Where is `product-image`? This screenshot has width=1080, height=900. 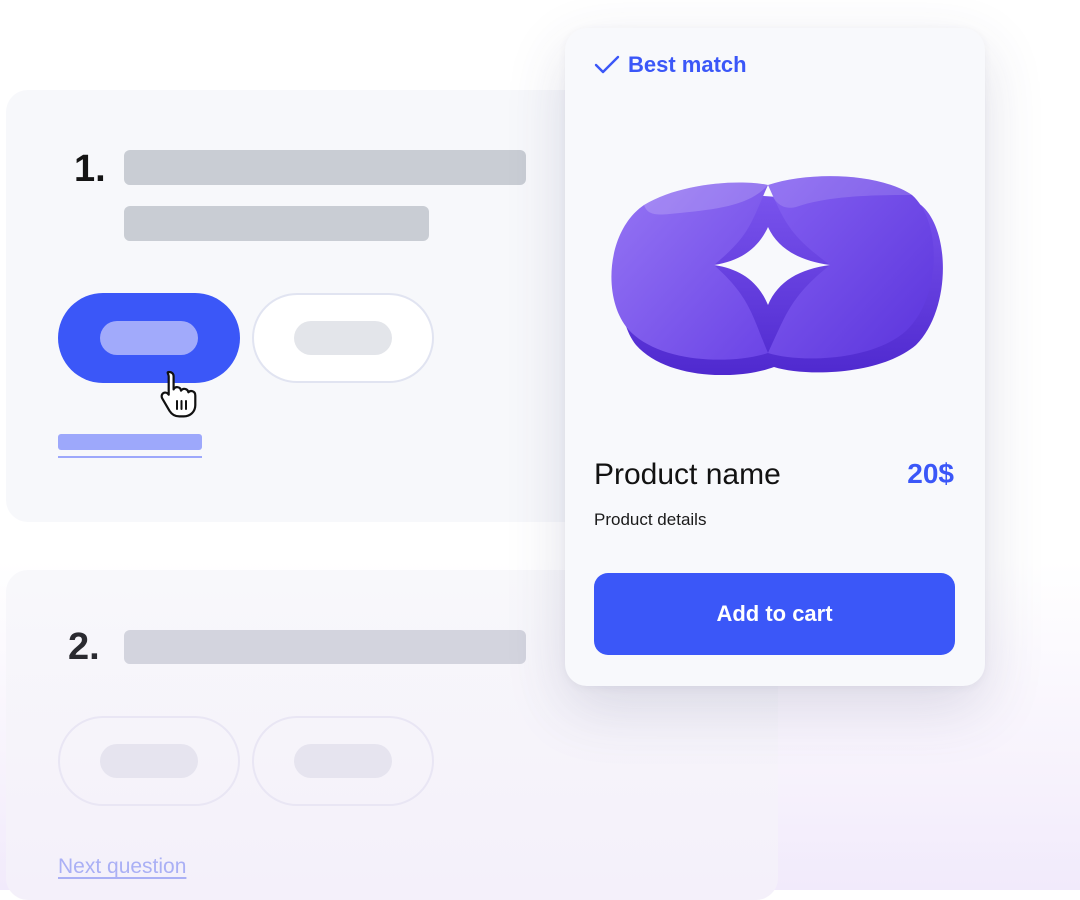
product-image is located at coordinates (777, 275).